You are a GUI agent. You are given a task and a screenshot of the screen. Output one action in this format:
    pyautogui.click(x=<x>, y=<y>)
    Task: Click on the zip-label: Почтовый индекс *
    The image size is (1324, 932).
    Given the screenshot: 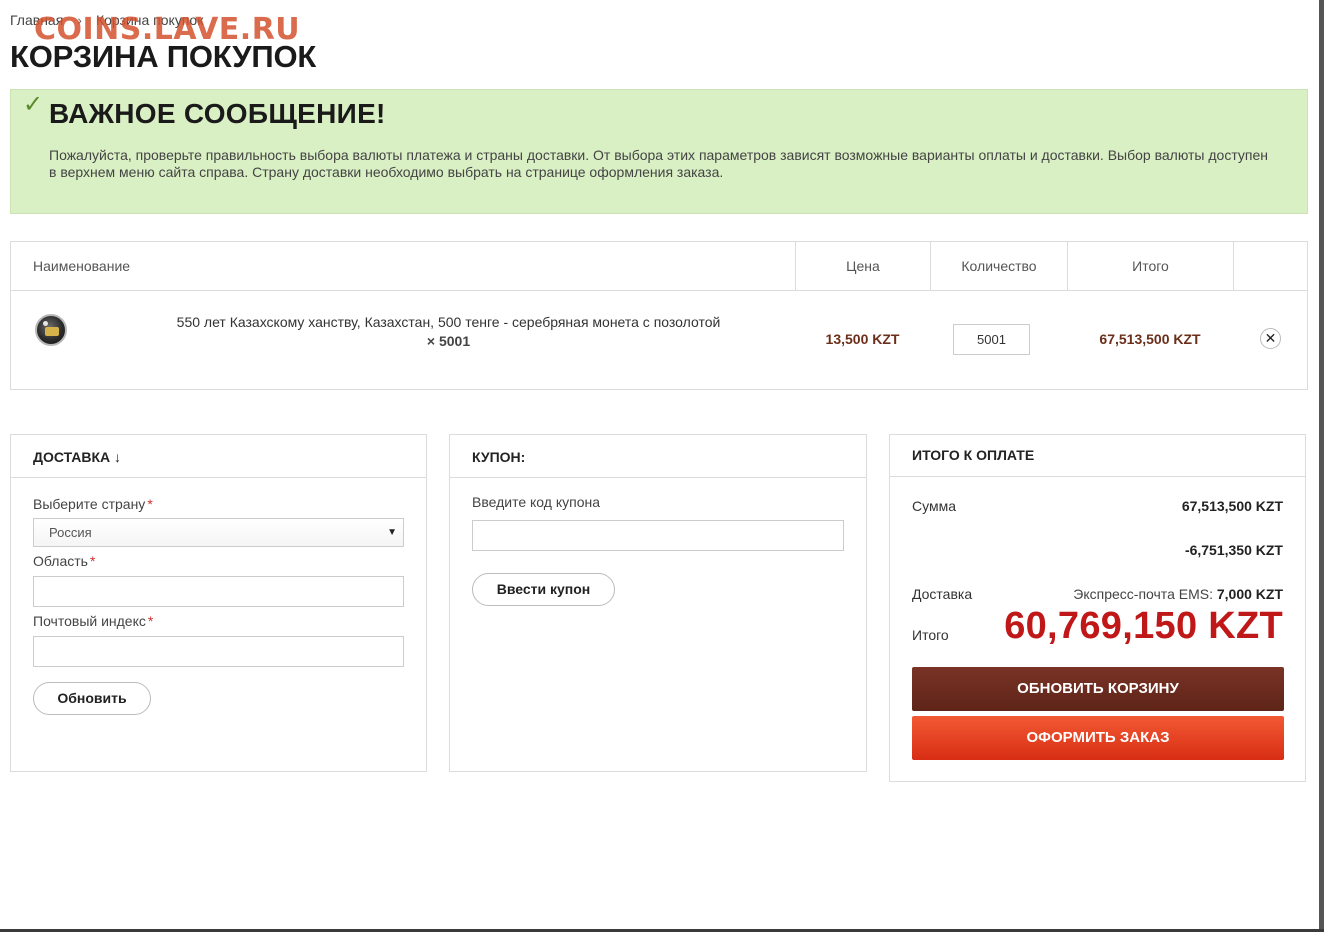 What is the action you would take?
    pyautogui.click(x=93, y=621)
    